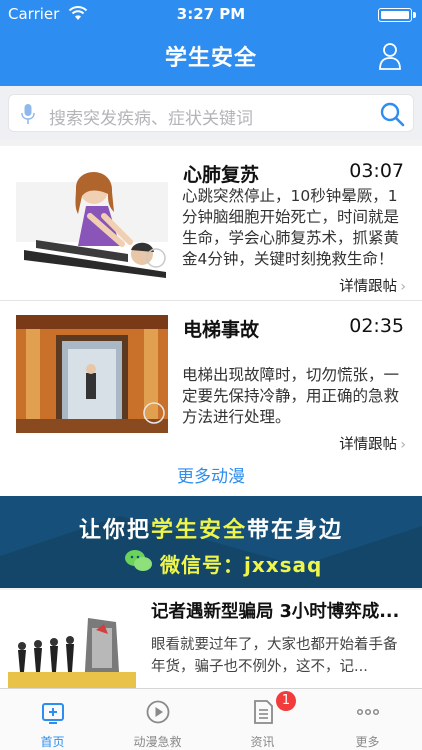 This screenshot has height=750, width=422. What do you see at coordinates (151, 119) in the screenshot?
I see `search-placeholder: 搜索突发疾病、症状关键词` at bounding box center [151, 119].